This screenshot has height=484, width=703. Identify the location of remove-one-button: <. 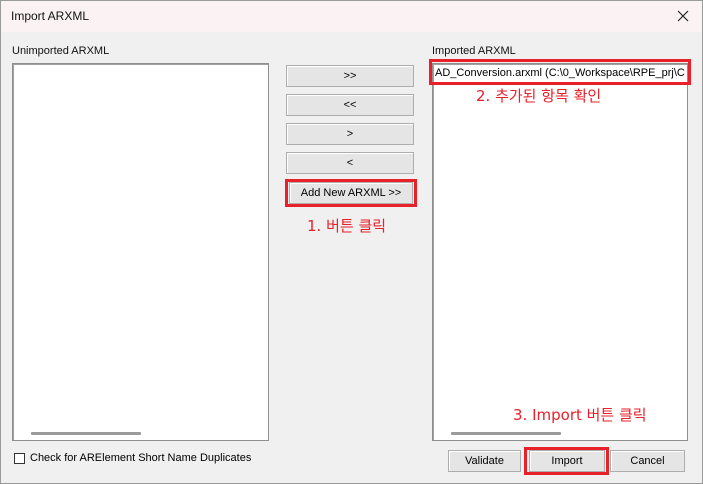
(350, 163).